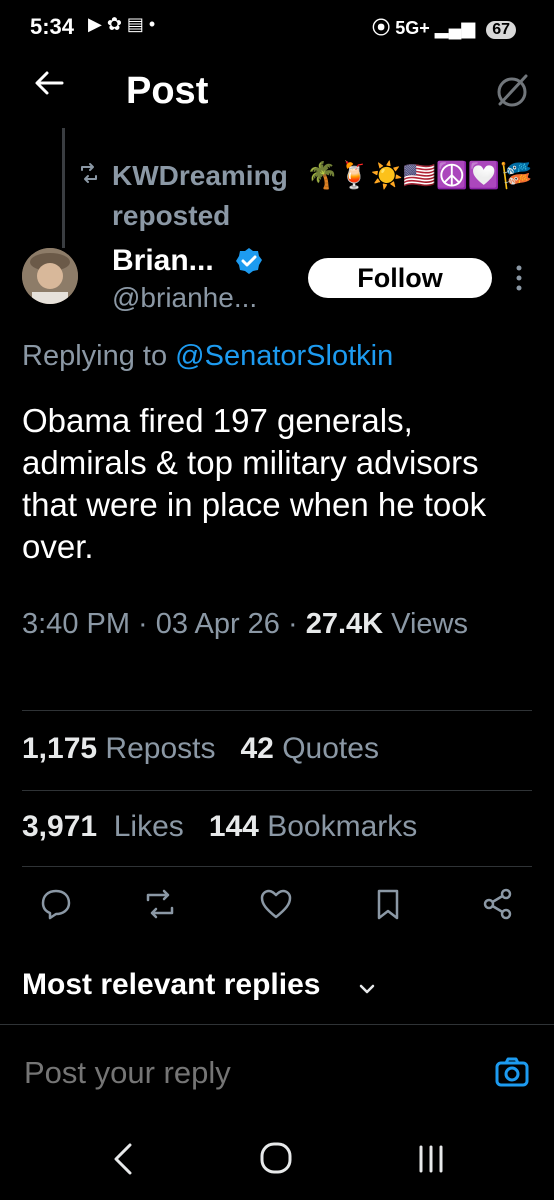 This screenshot has width=554, height=1200. Describe the element at coordinates (276, 904) in the screenshot. I see `like-icon` at that location.